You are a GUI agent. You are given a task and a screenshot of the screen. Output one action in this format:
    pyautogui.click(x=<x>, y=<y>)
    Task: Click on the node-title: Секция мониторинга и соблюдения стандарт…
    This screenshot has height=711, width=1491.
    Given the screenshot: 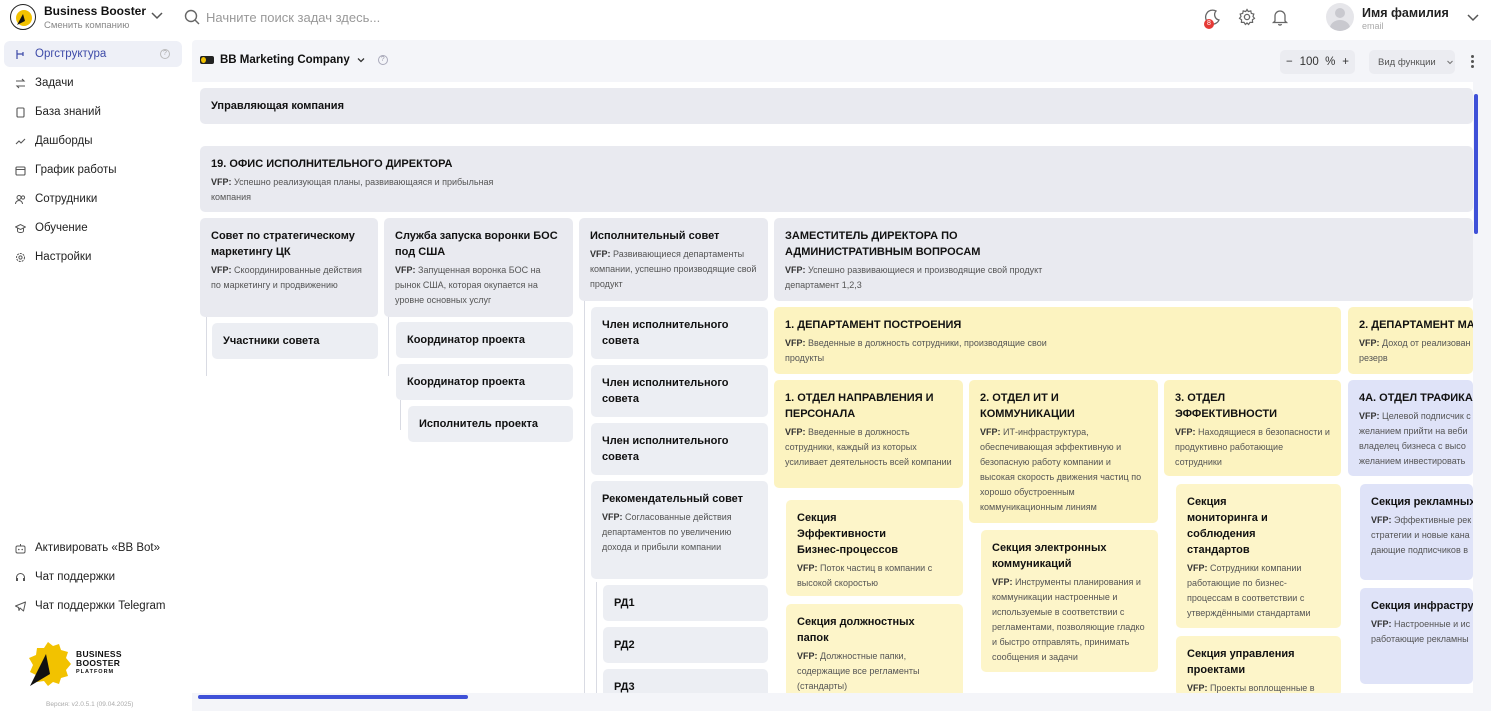 What is the action you would take?
    pyautogui.click(x=1227, y=526)
    